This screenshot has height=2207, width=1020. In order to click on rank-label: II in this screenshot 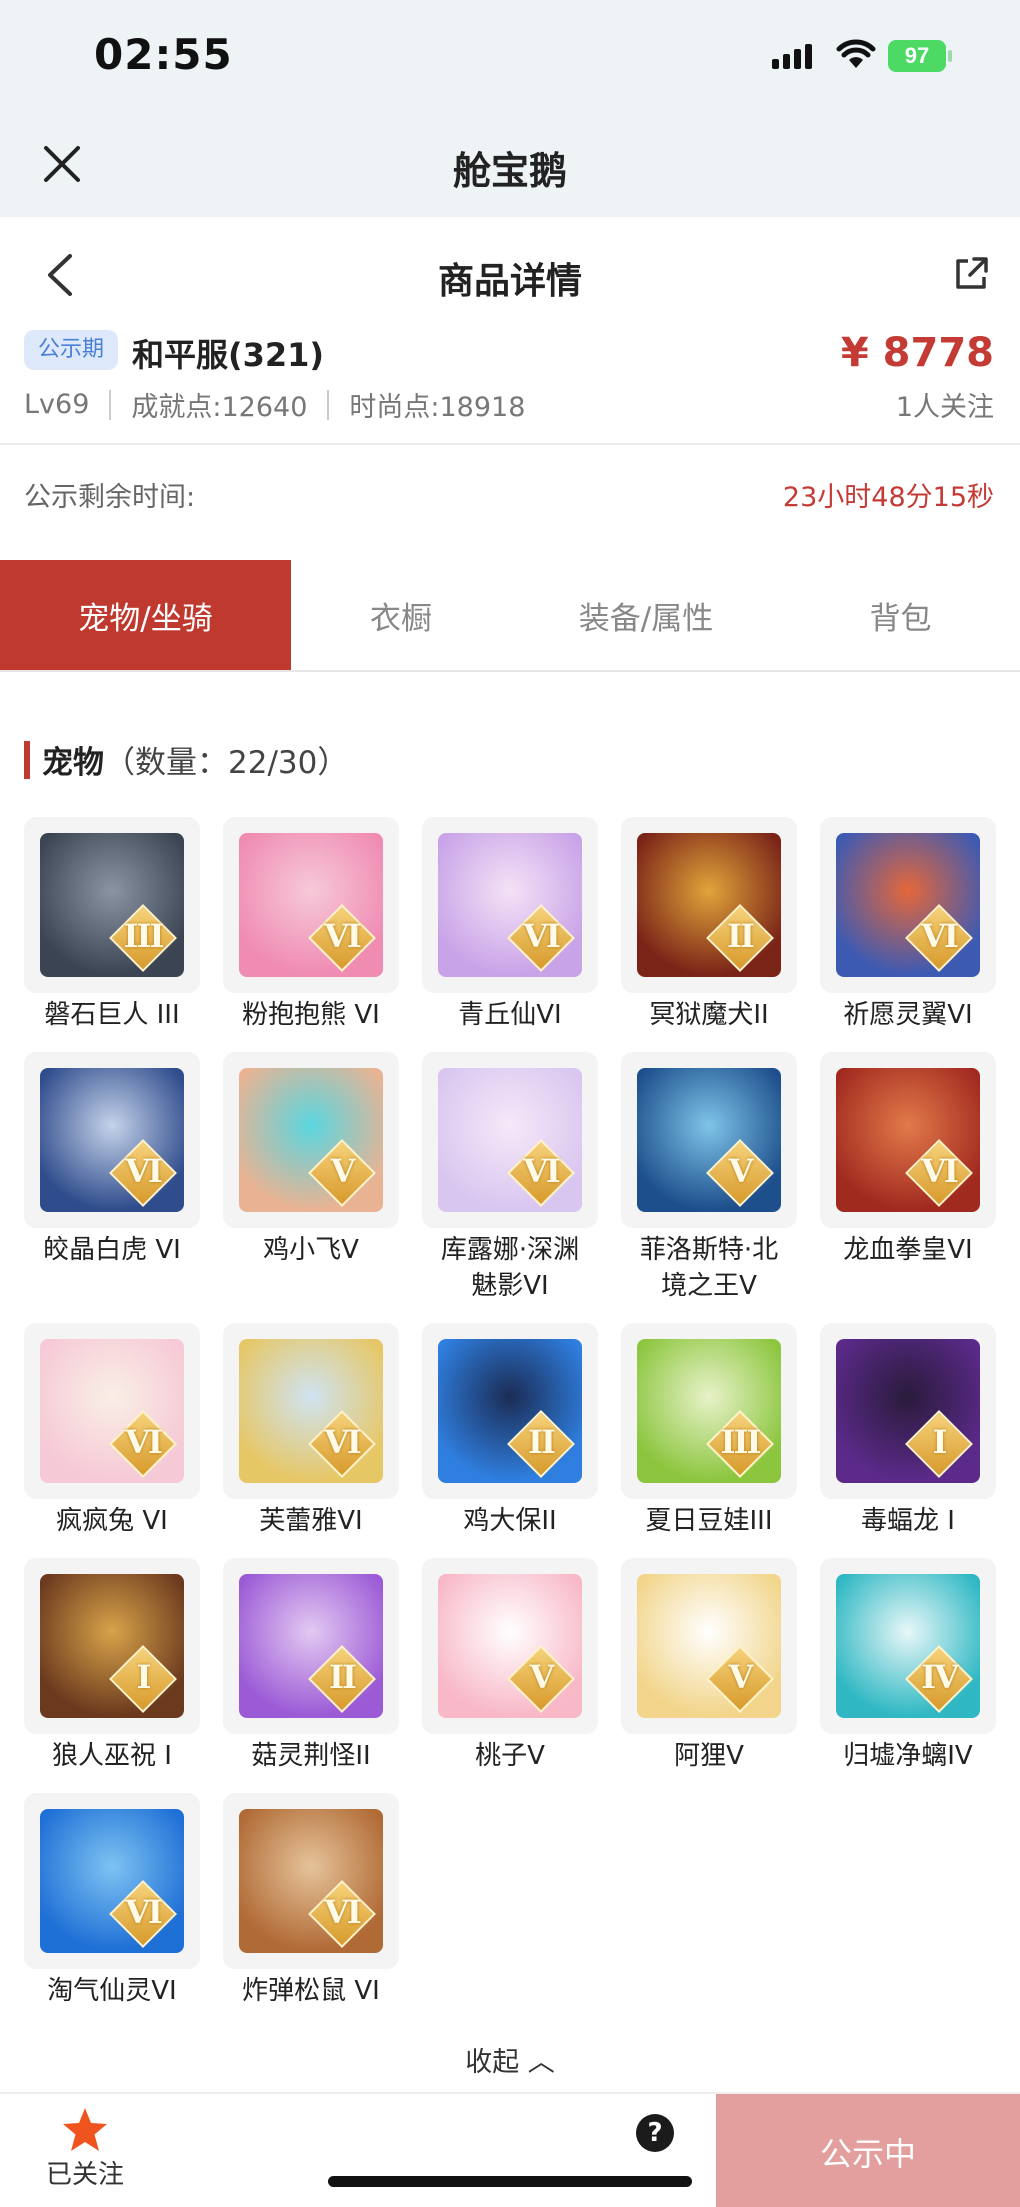, I will do `click(741, 936)`.